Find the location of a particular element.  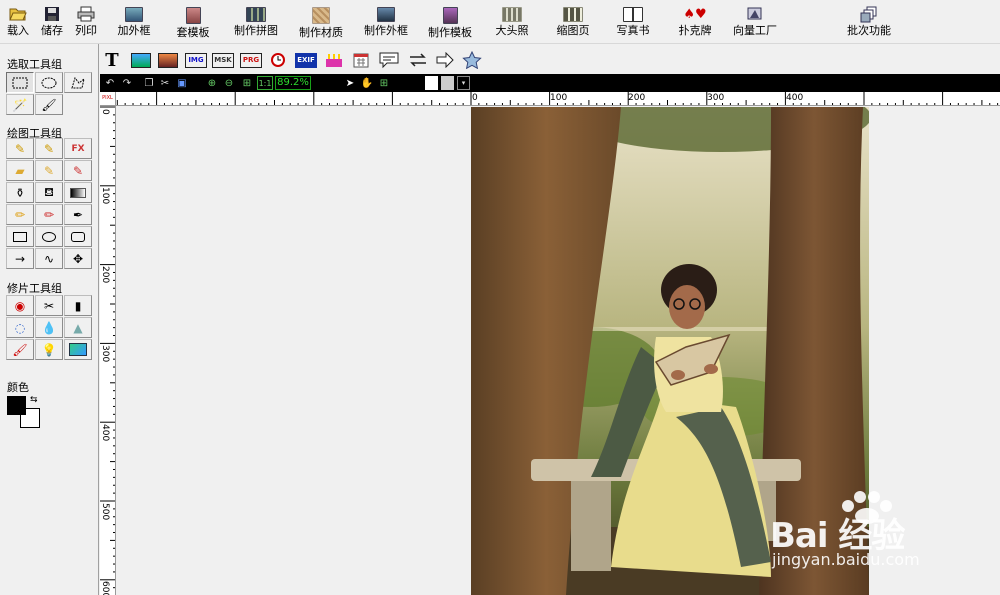

draw-tools: ✎ ✎ FX ▰ ✎ ✎ ⚱ ⛾ ✏ ✏ ✒ → ∿ ✥ is located at coordinates (49, 204).